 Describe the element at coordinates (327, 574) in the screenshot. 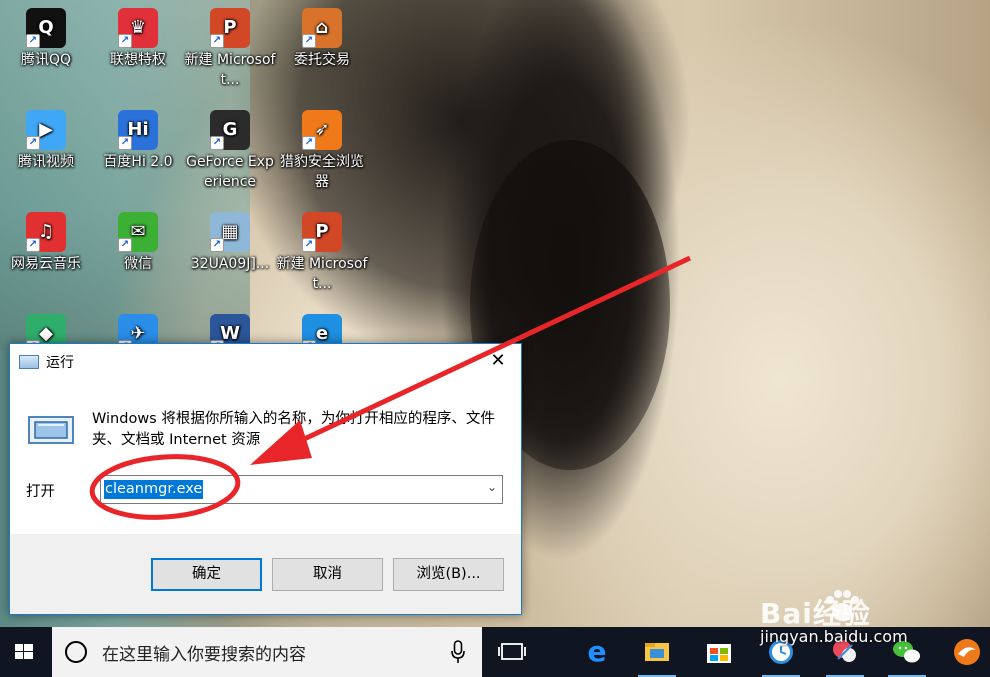

I see `cancel-button: 取消` at that location.